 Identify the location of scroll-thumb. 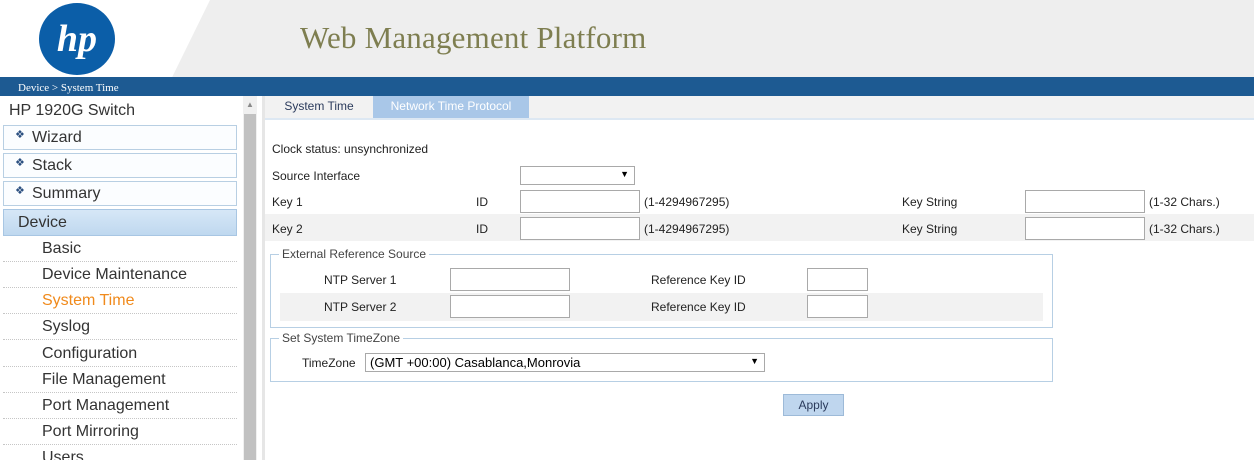
(250, 287).